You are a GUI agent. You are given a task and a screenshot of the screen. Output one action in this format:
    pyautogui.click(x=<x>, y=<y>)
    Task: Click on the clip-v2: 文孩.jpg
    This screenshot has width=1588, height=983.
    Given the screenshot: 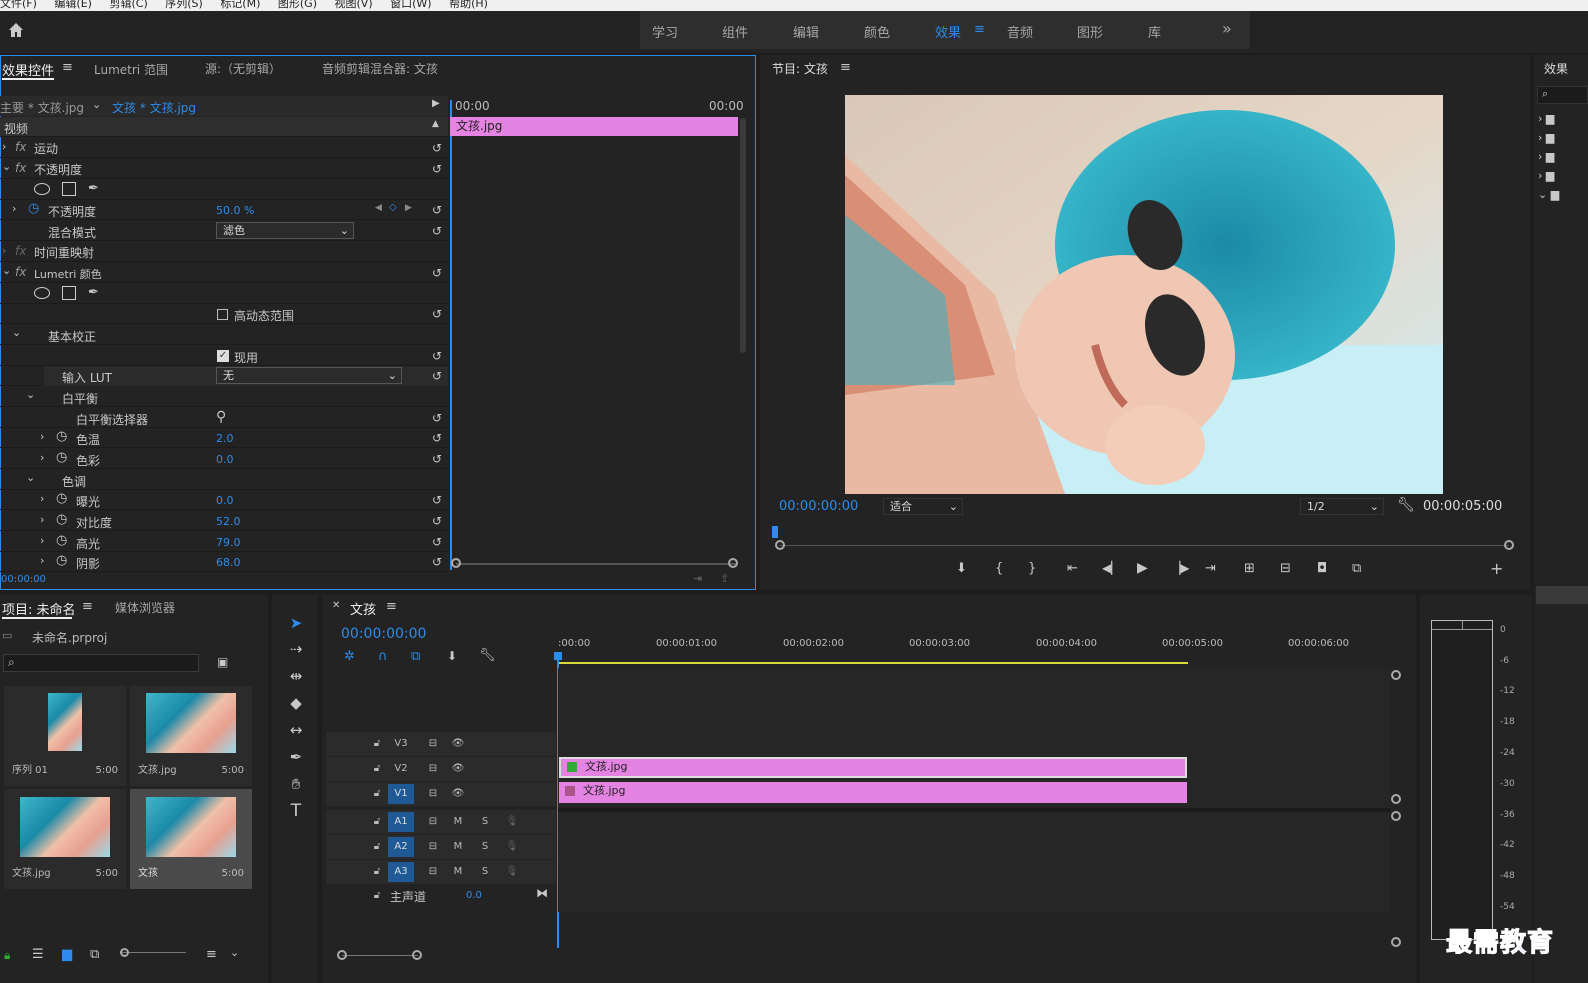 What is the action you would take?
    pyautogui.click(x=873, y=767)
    